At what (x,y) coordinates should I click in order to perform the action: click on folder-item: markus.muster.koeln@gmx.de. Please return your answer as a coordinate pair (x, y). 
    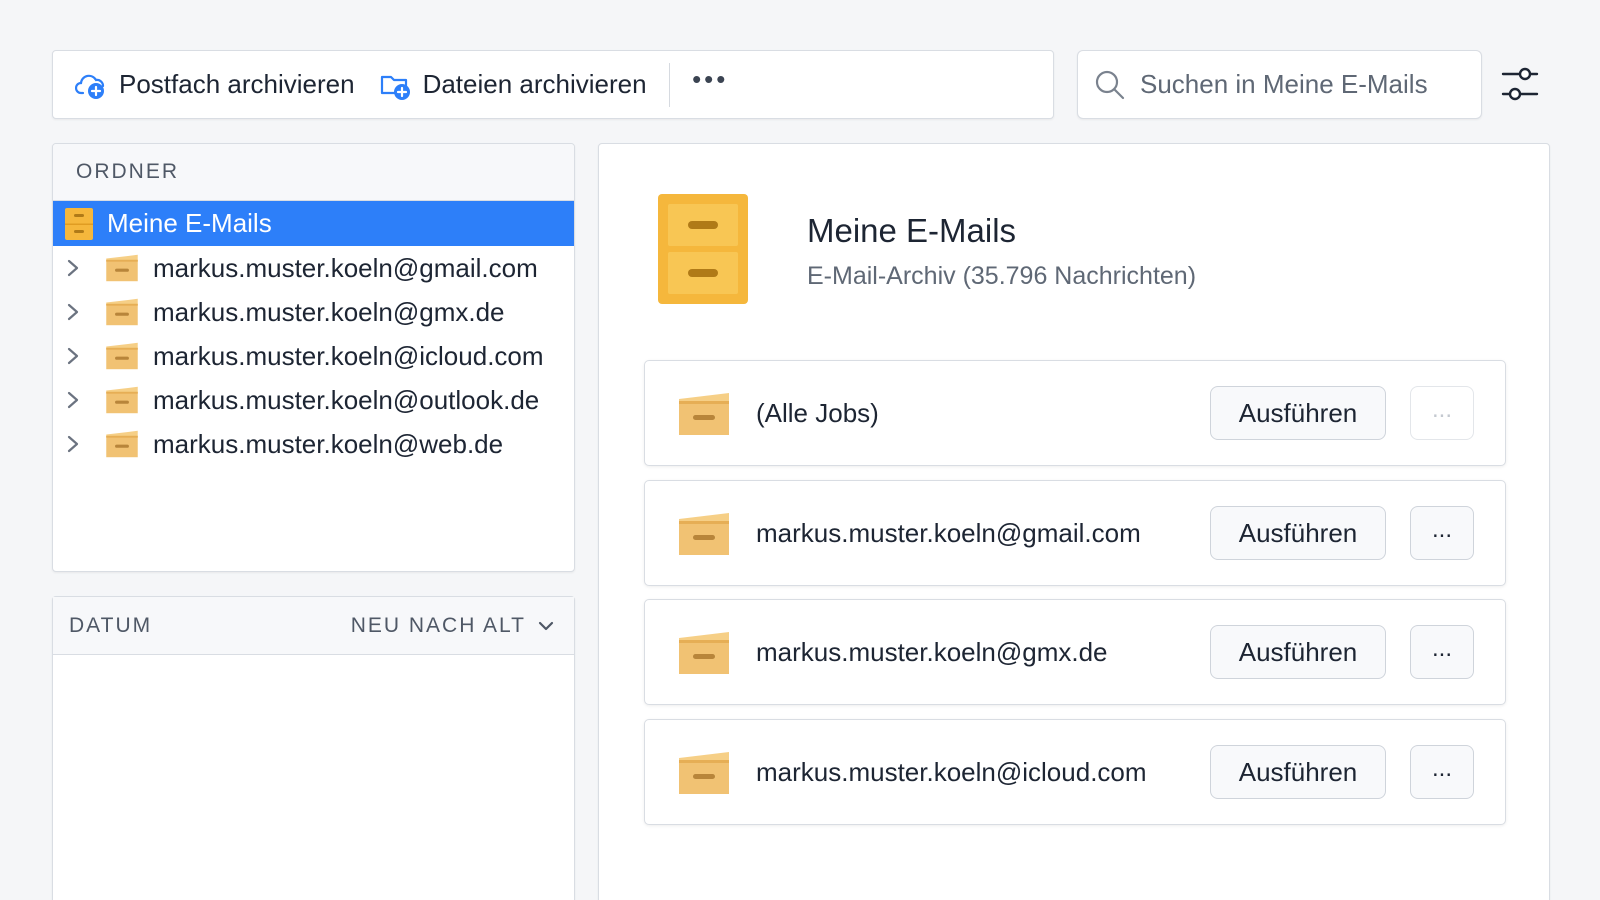
    Looking at the image, I should click on (313, 312).